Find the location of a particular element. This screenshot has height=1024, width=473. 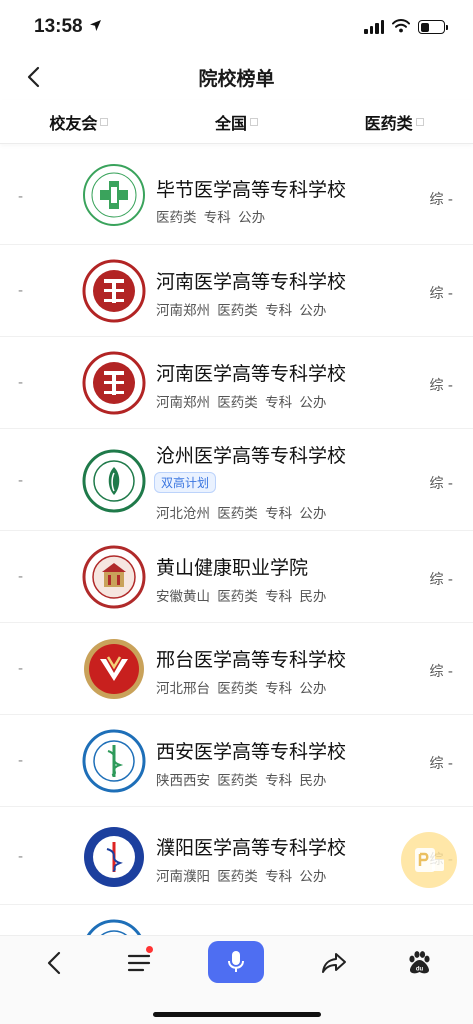

microphone-icon is located at coordinates (236, 961).